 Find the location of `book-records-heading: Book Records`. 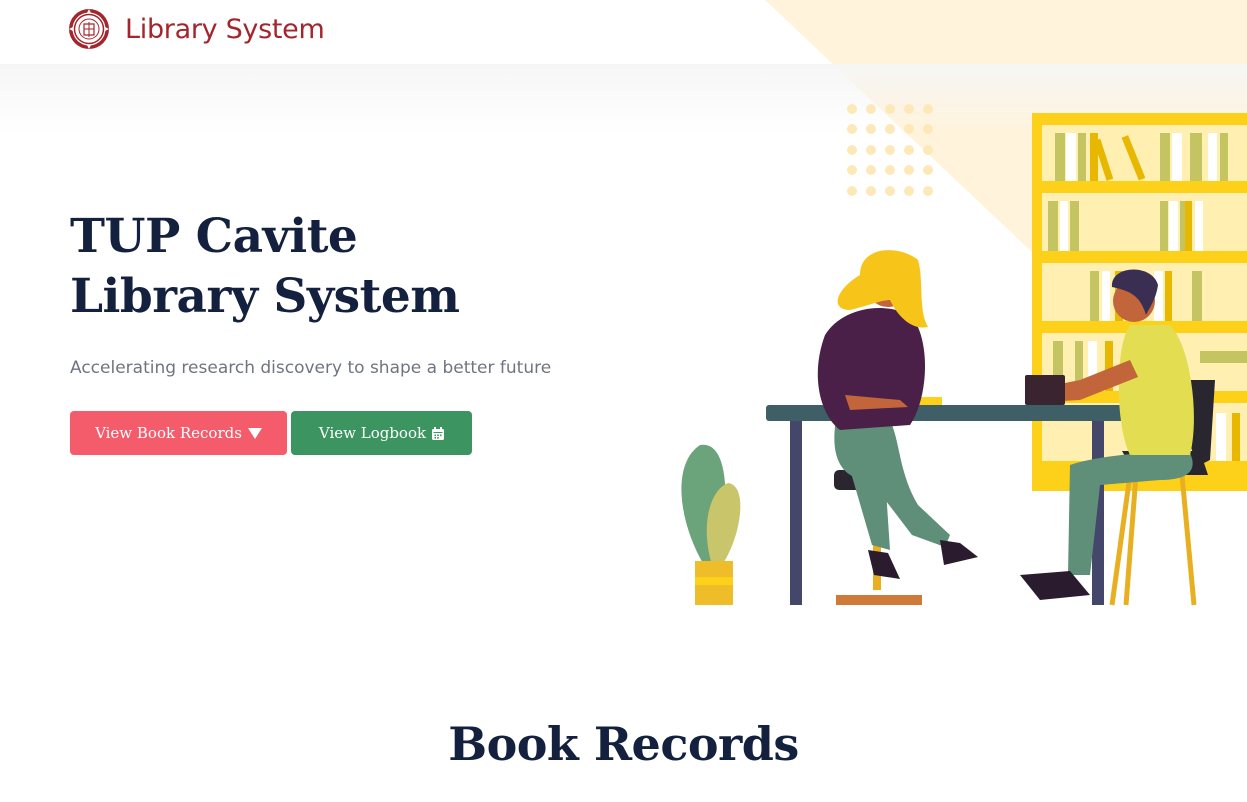

book-records-heading: Book Records is located at coordinates (623, 744).